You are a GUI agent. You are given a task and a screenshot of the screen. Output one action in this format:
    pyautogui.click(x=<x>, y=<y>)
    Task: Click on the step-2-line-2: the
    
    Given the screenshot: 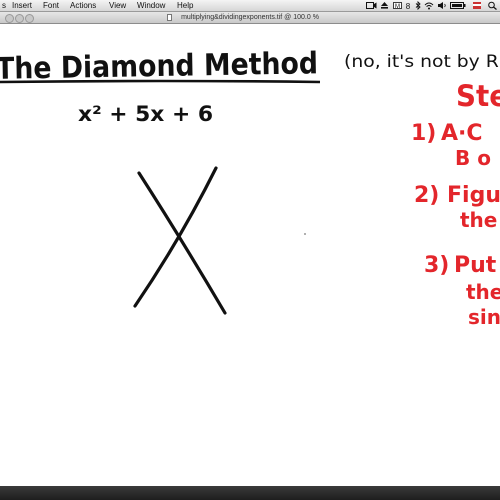 What is the action you would take?
    pyautogui.click(x=478, y=220)
    